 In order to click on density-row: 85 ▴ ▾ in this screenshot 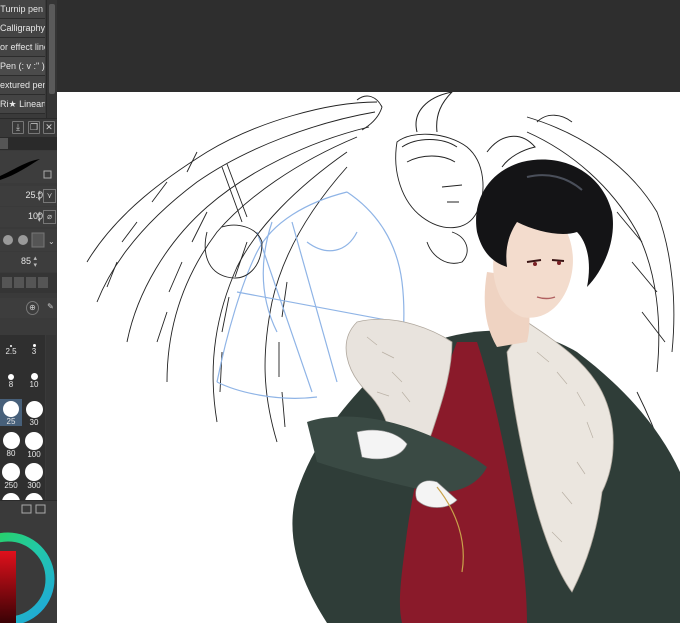, I will do `click(28, 262)`.